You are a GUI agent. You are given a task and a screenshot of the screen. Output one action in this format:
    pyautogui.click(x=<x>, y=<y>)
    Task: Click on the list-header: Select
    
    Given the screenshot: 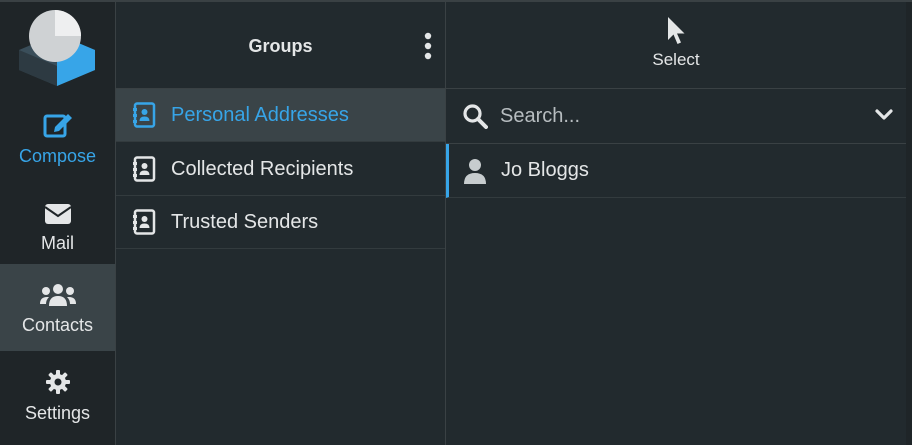 What is the action you would take?
    pyautogui.click(x=676, y=45)
    